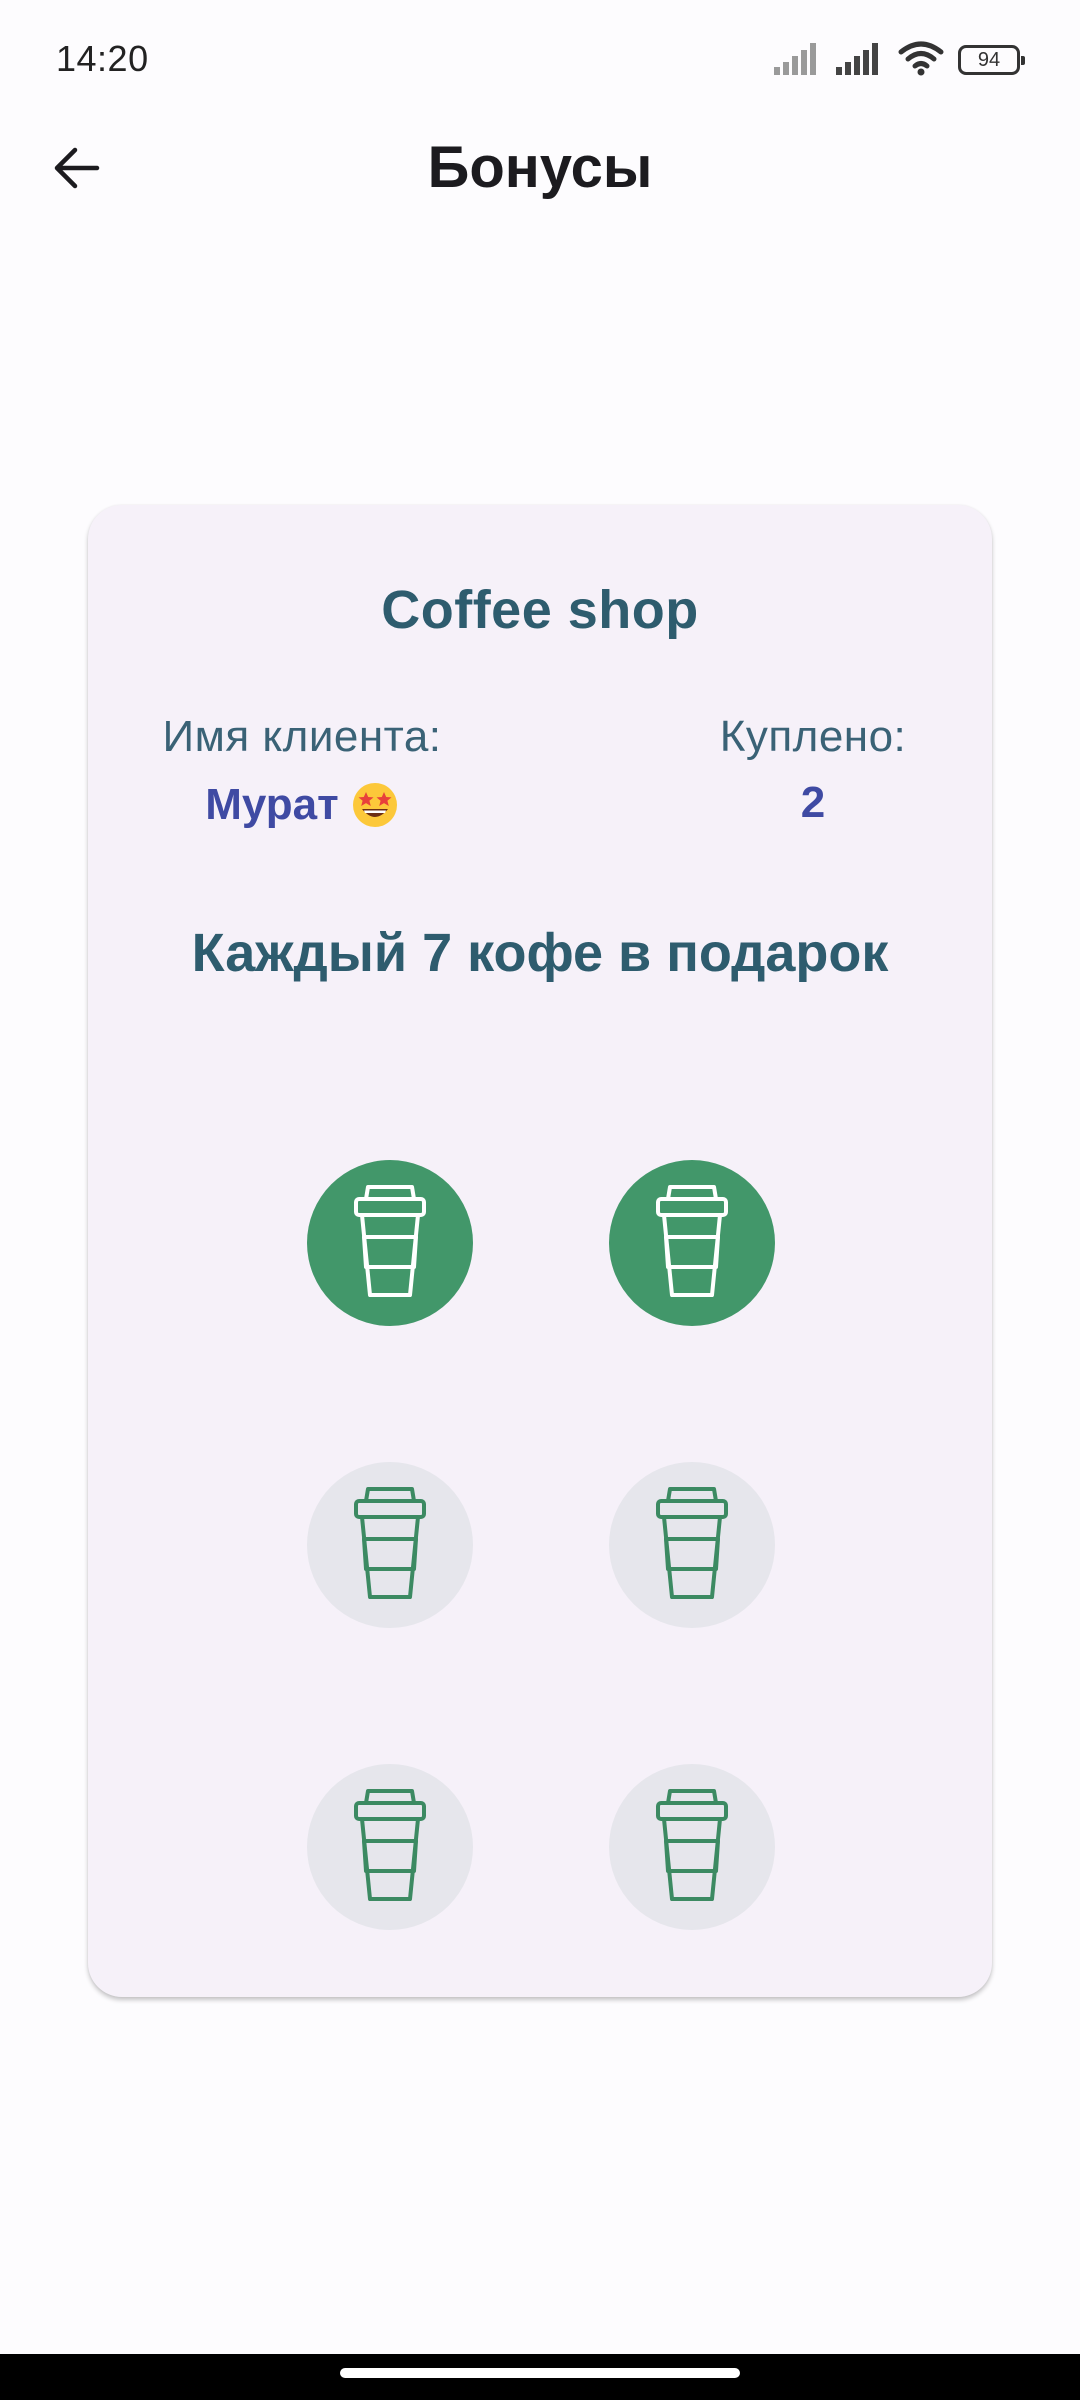  Describe the element at coordinates (989, 60) in the screenshot. I see `battery-level: 94` at that location.